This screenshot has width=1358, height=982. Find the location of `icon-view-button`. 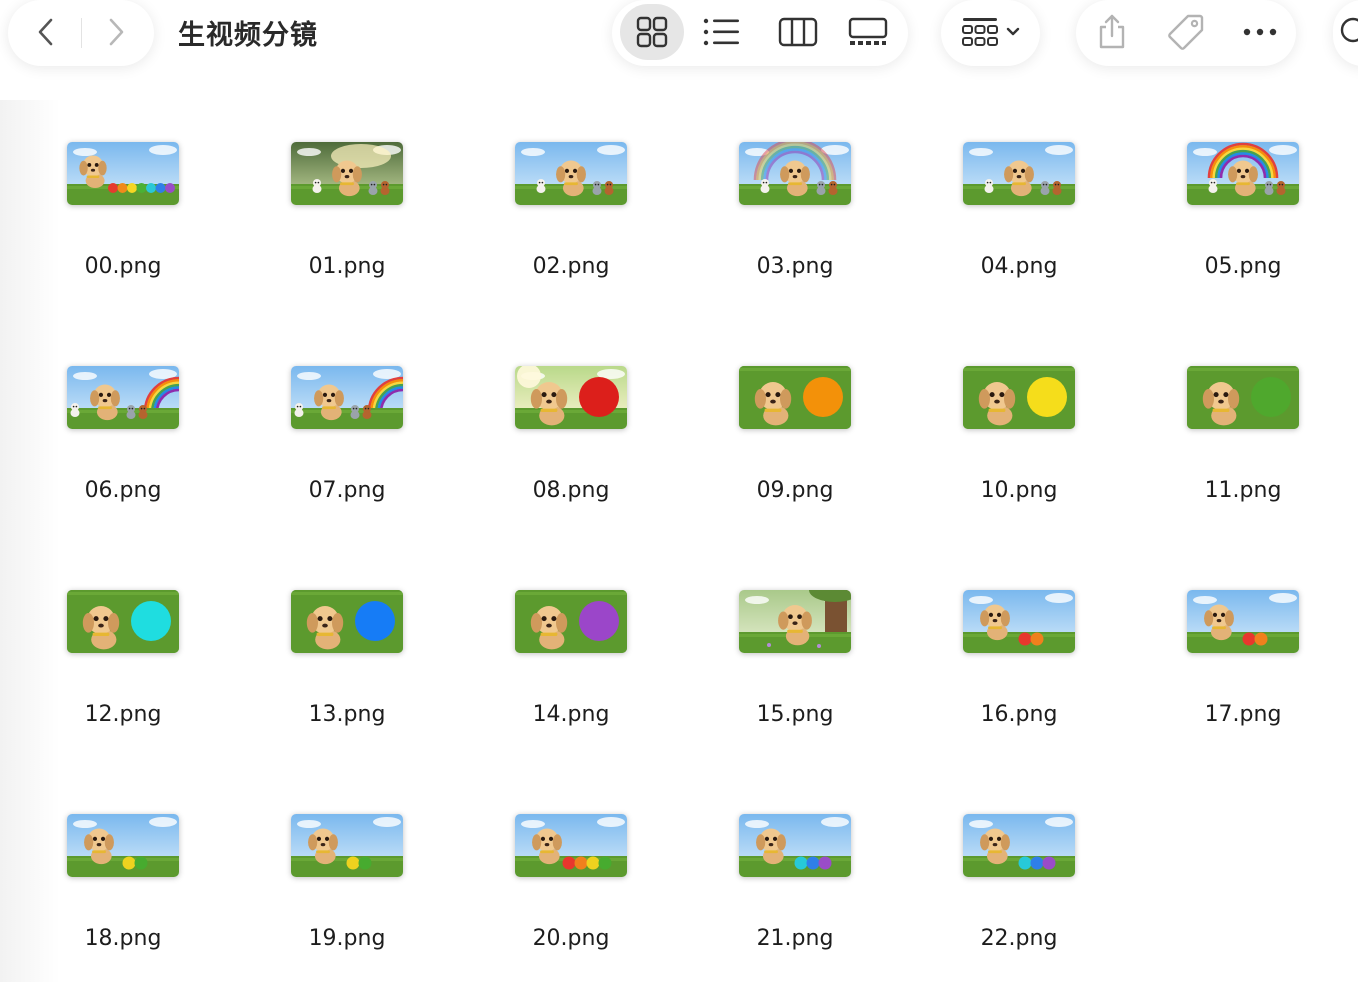

icon-view-button is located at coordinates (652, 32).